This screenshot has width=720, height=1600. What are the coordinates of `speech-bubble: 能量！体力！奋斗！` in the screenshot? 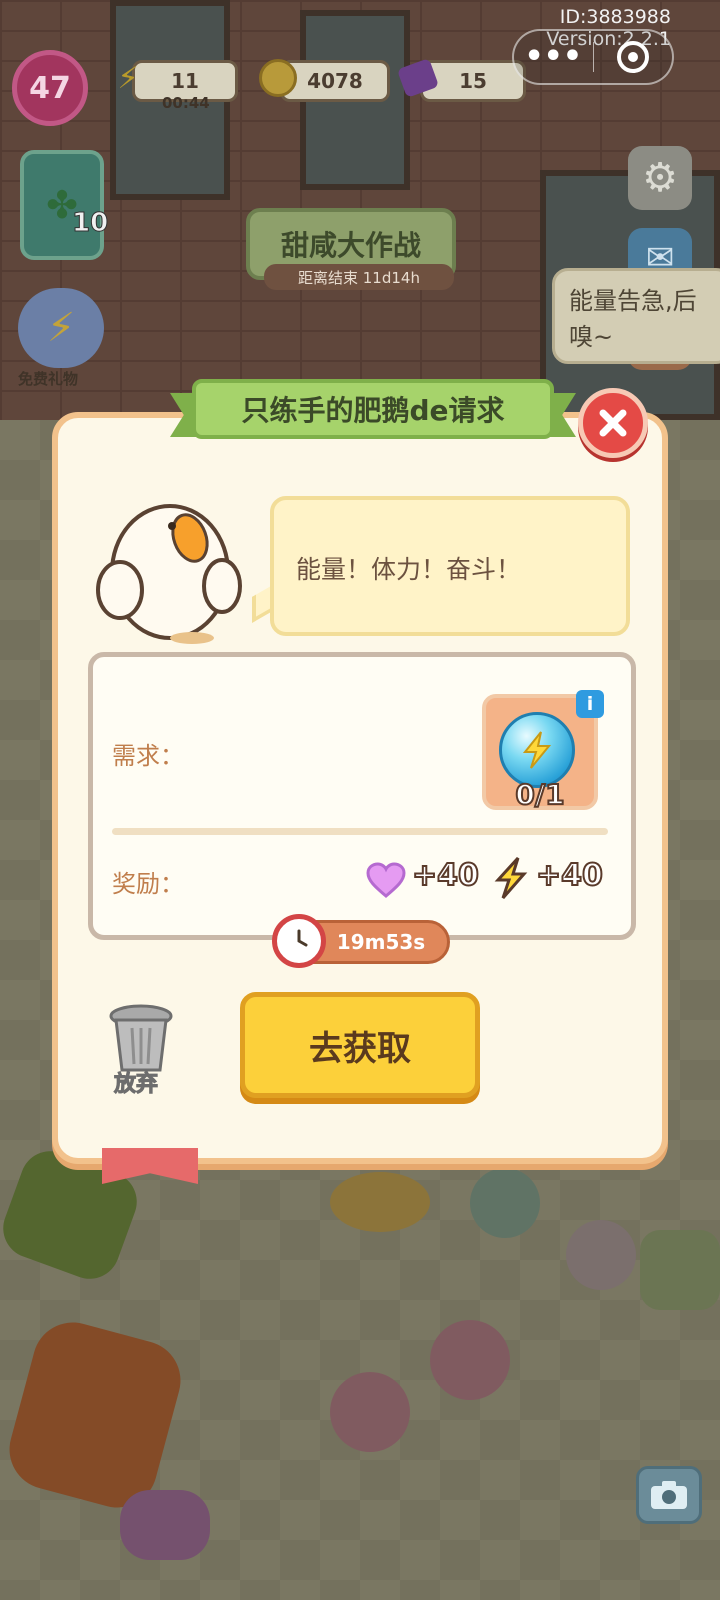 It's located at (450, 566).